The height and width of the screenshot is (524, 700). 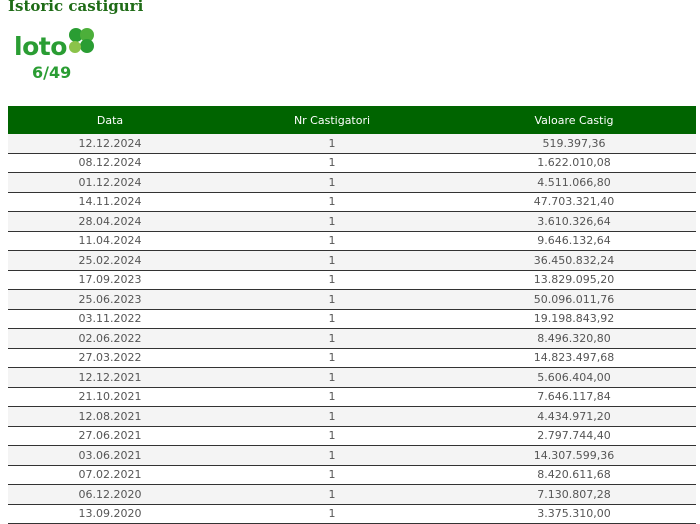 What do you see at coordinates (574, 358) in the screenshot?
I see `cell-amount: 14.823.497,68` at bounding box center [574, 358].